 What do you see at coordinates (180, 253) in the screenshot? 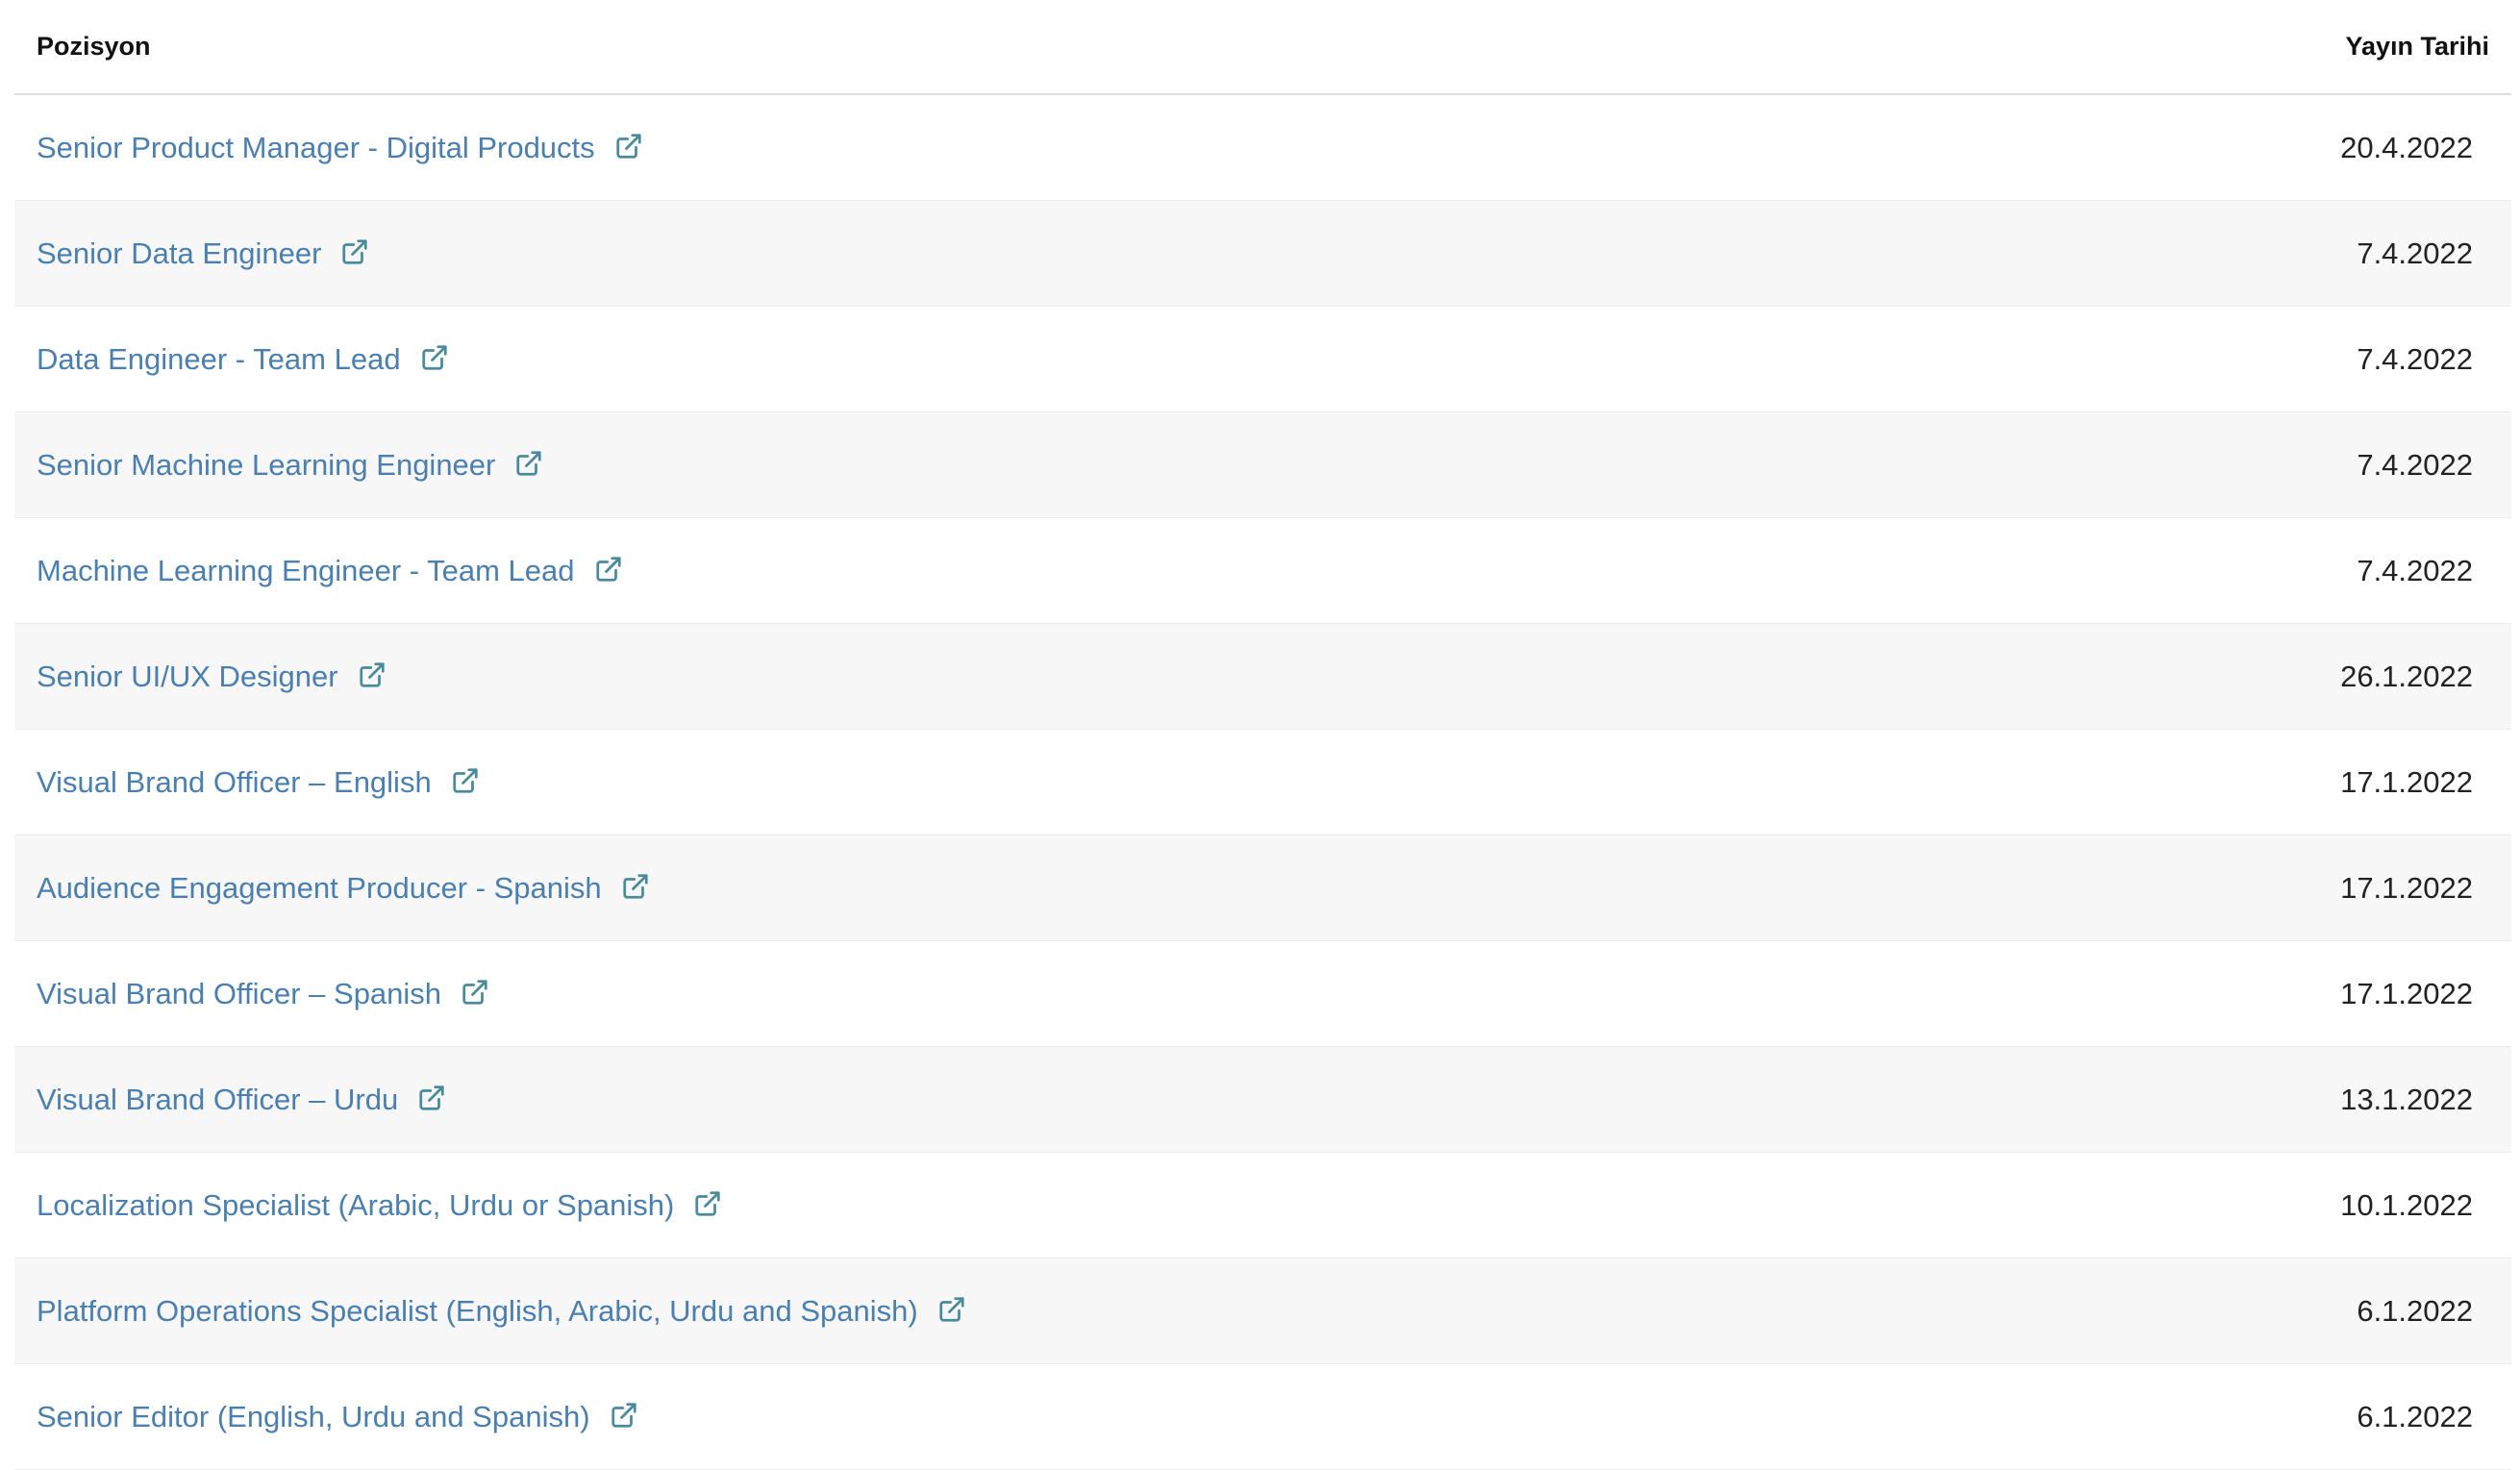
I see `job-title-text: Senior Data Engineer` at bounding box center [180, 253].